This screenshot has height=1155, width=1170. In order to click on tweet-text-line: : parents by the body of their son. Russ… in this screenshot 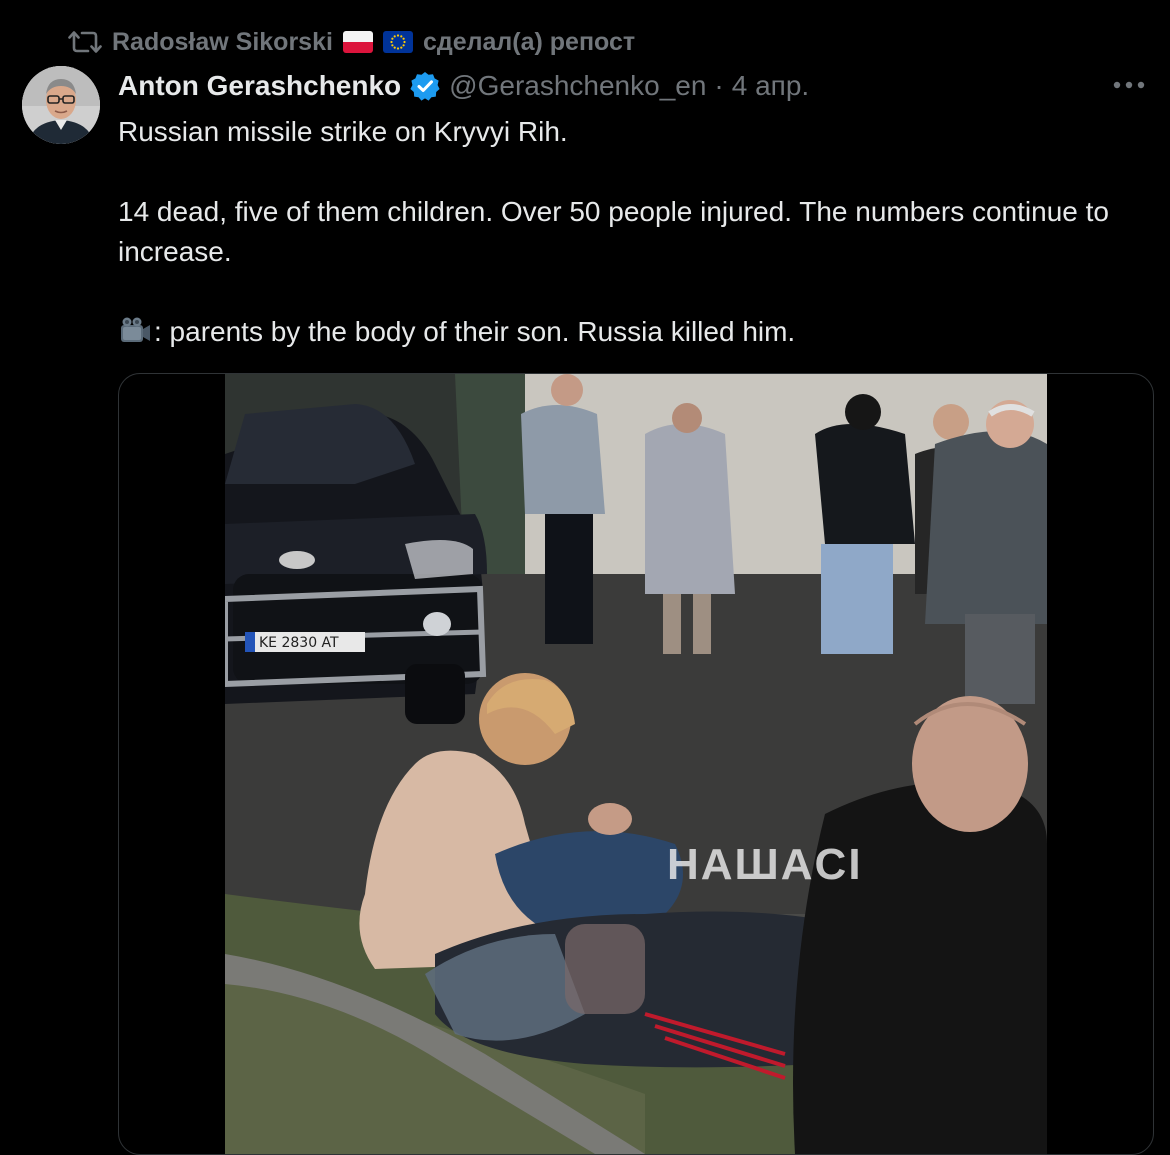, I will do `click(618, 332)`.